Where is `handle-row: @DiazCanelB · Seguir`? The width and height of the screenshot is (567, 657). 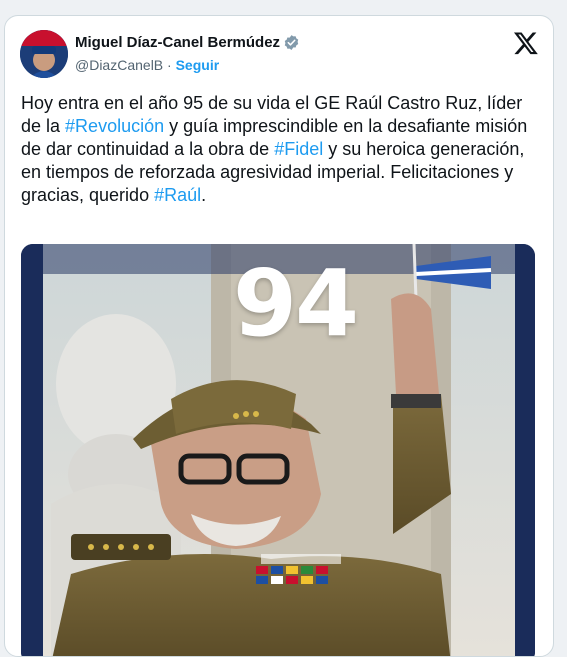
handle-row: @DiazCanelB · Seguir is located at coordinates (147, 65).